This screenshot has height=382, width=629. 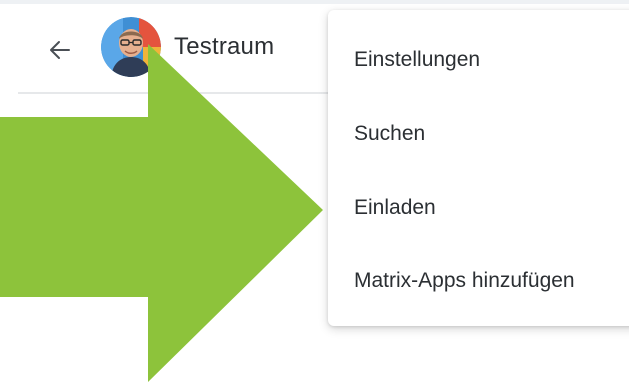 What do you see at coordinates (395, 208) in the screenshot?
I see `menu-item-invite: Einladen` at bounding box center [395, 208].